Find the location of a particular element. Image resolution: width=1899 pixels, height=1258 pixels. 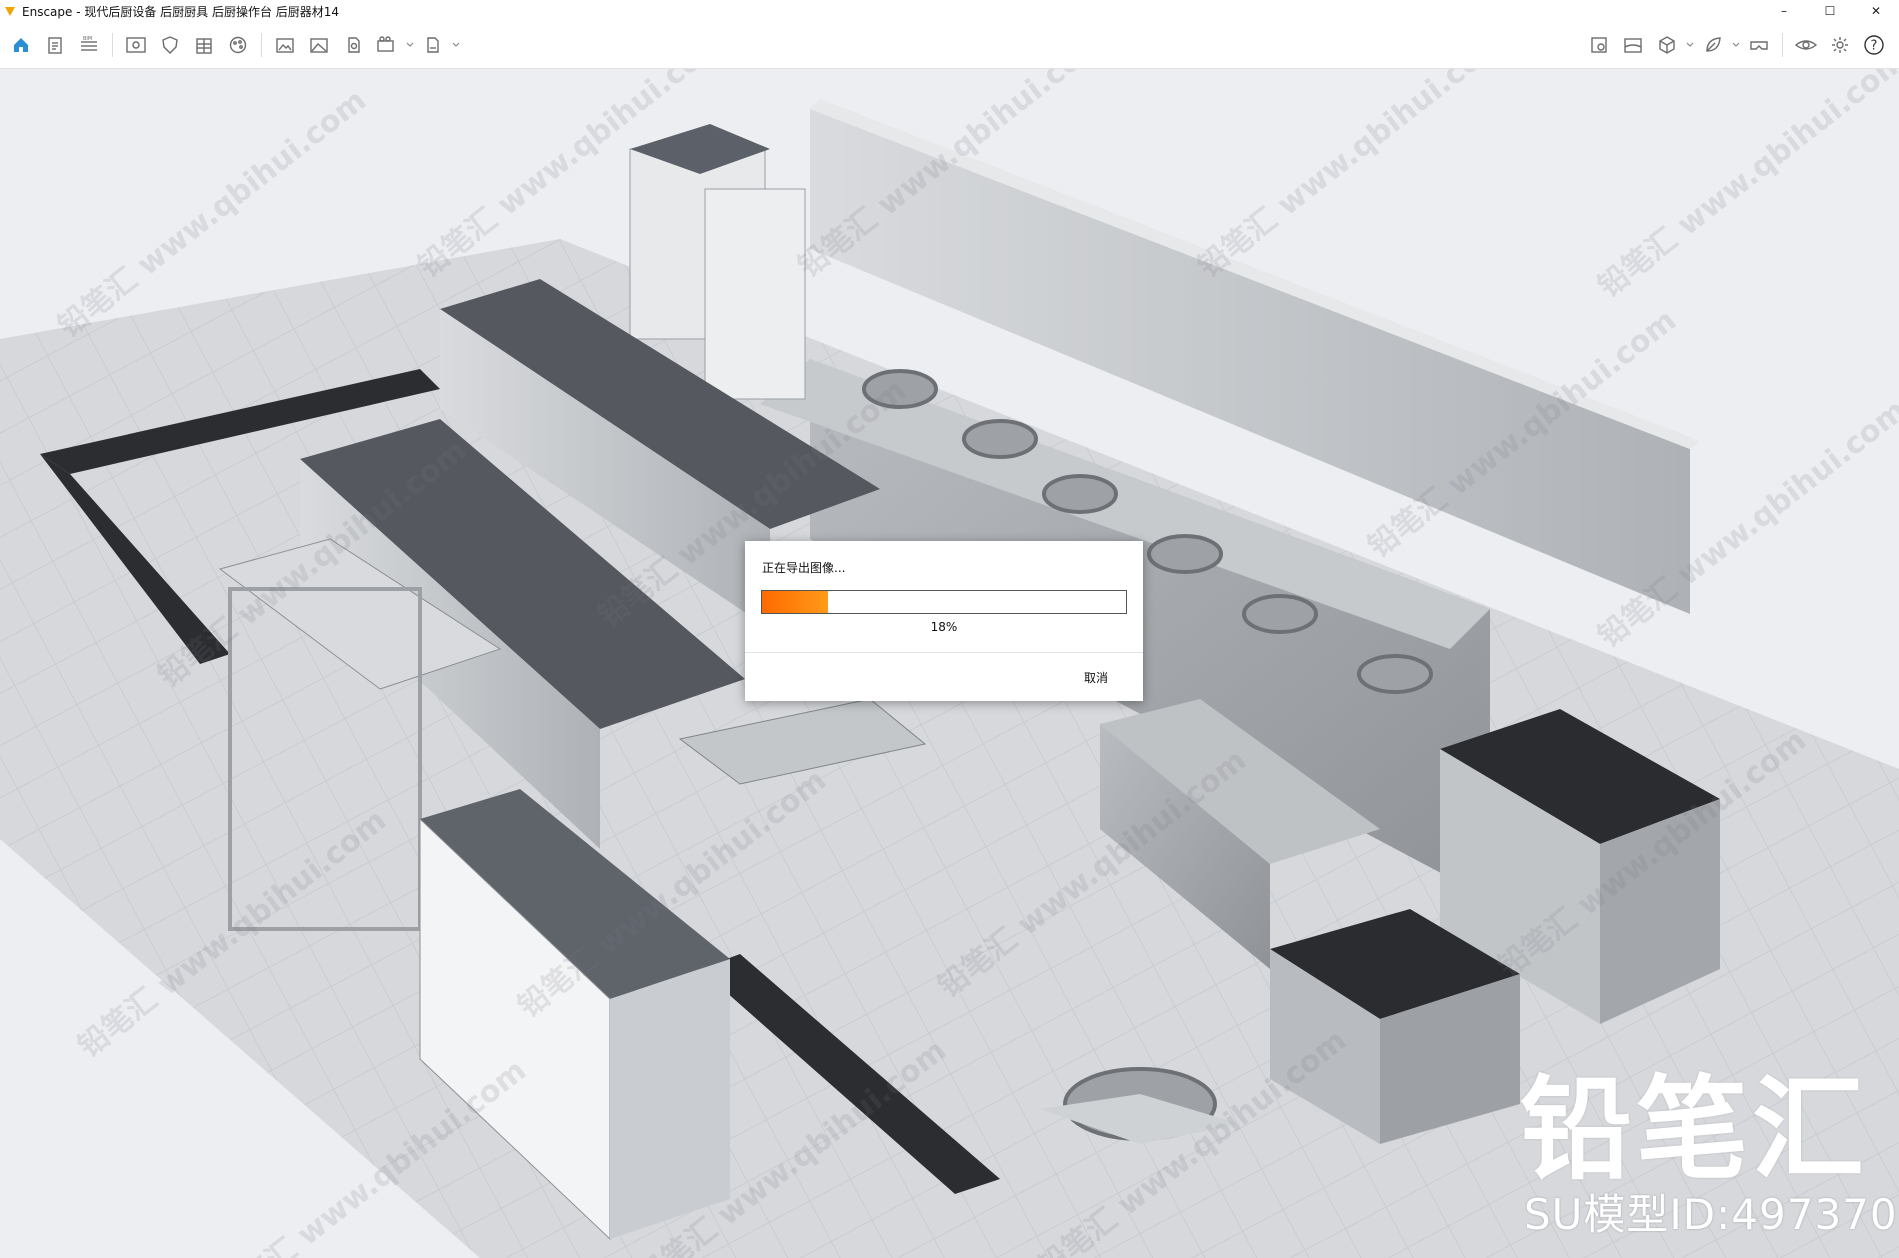

export-progress-dialog: 正在导出图像... 18% 取消 is located at coordinates (944, 621).